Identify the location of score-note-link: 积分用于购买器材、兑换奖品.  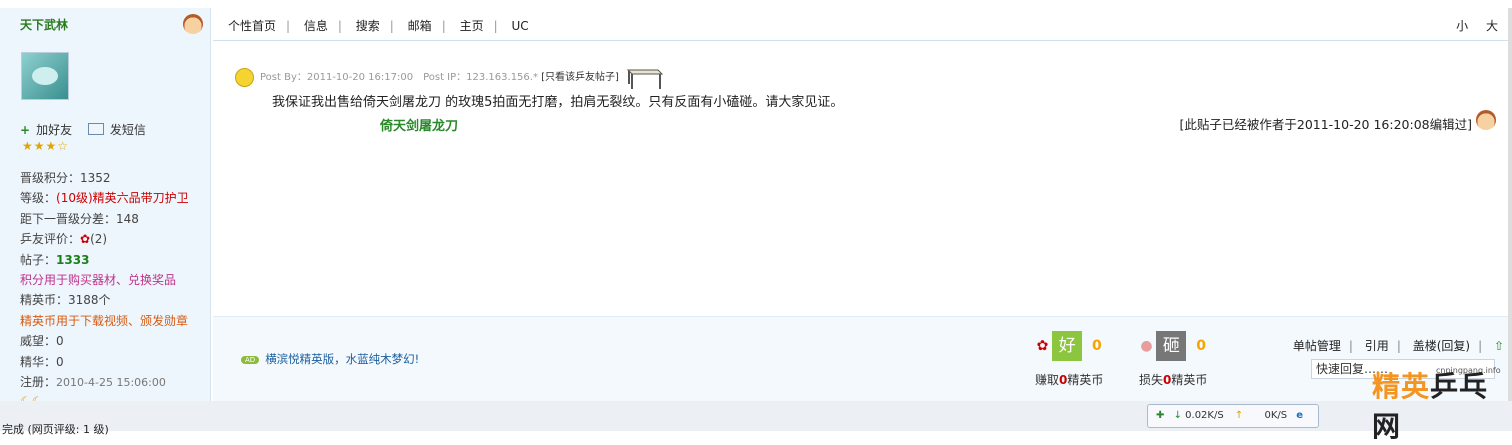
(104, 280).